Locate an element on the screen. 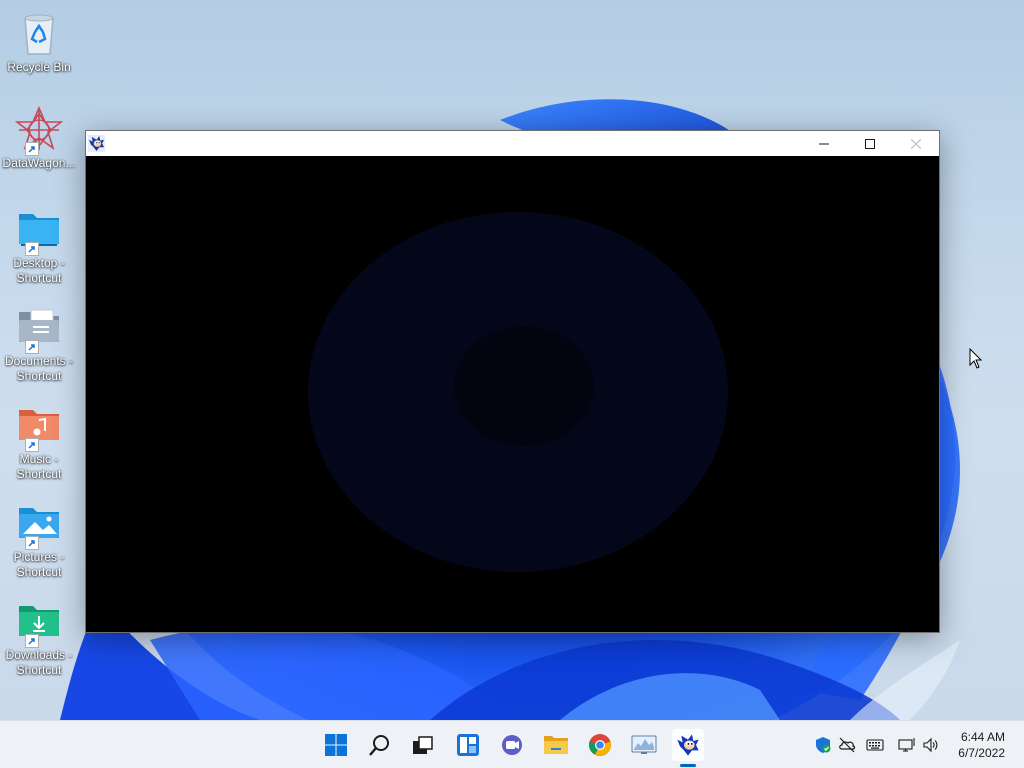 This screenshot has width=1024, height=768. chrome-button is located at coordinates (600, 745).